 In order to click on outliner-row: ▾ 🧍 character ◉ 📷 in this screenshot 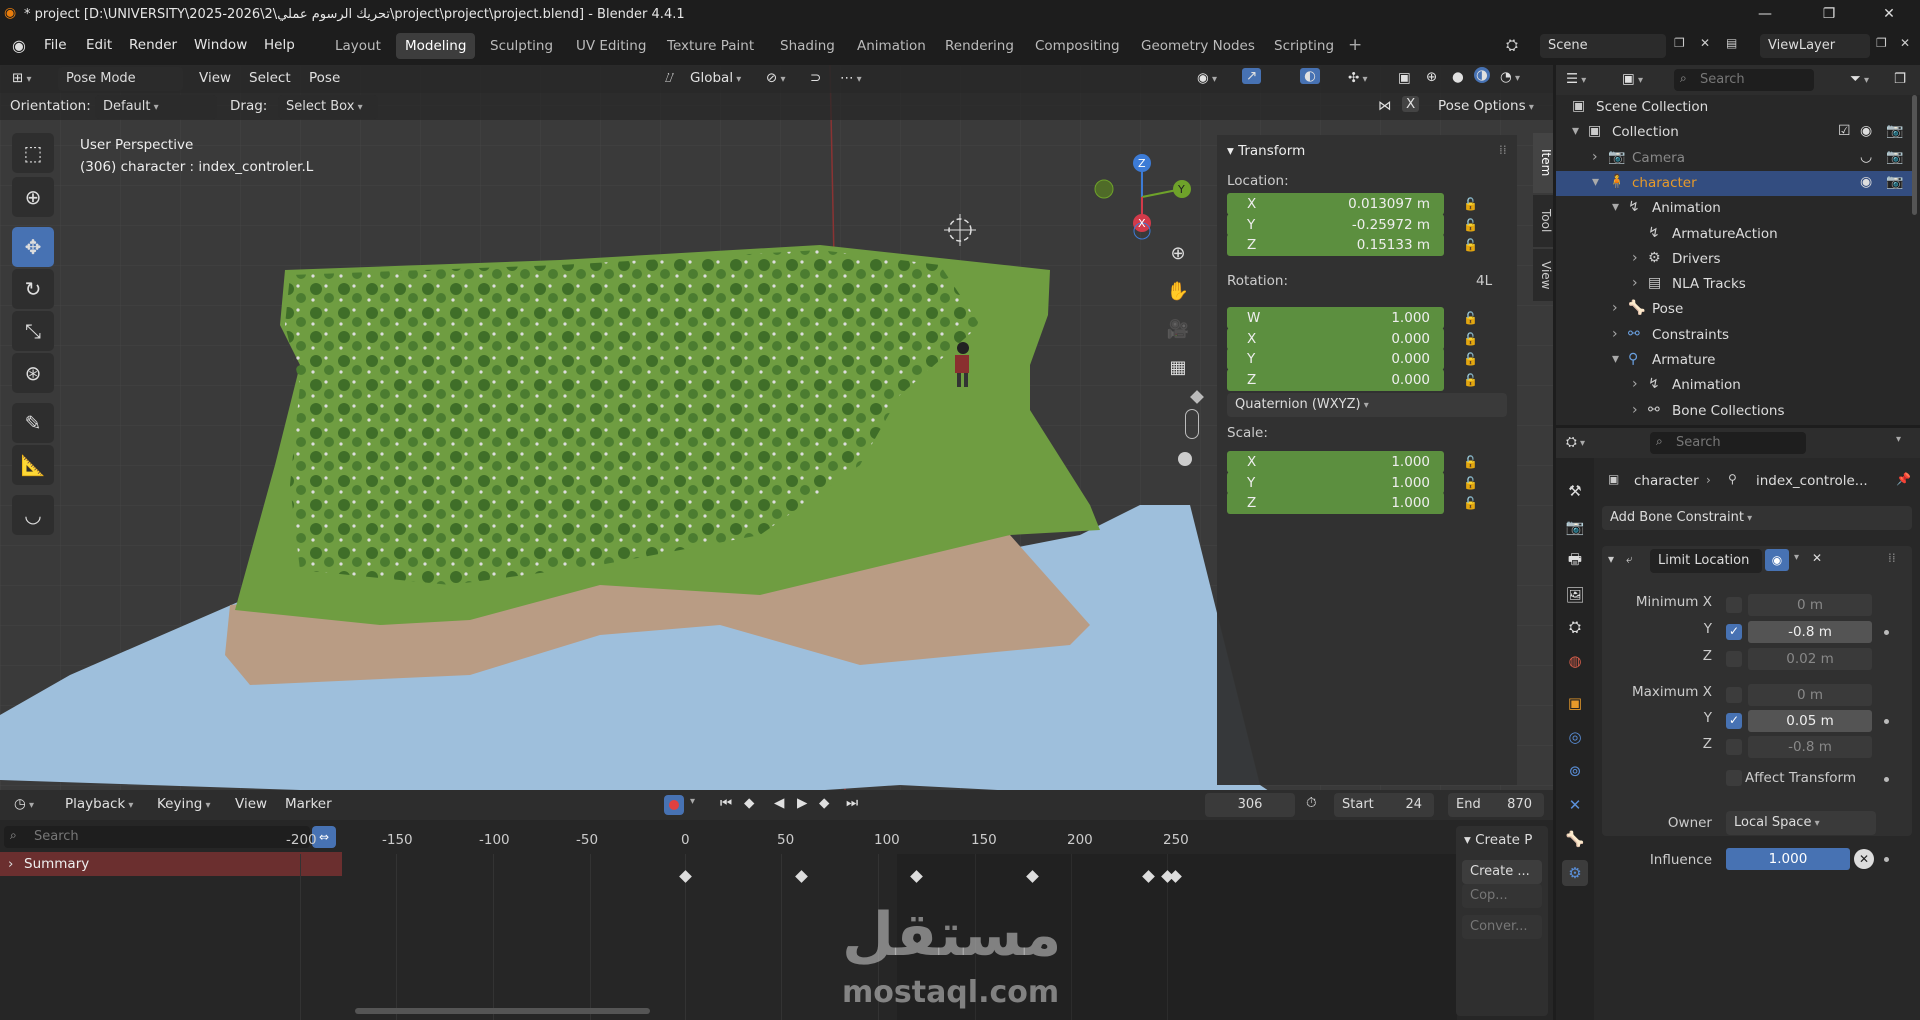, I will do `click(1736, 183)`.